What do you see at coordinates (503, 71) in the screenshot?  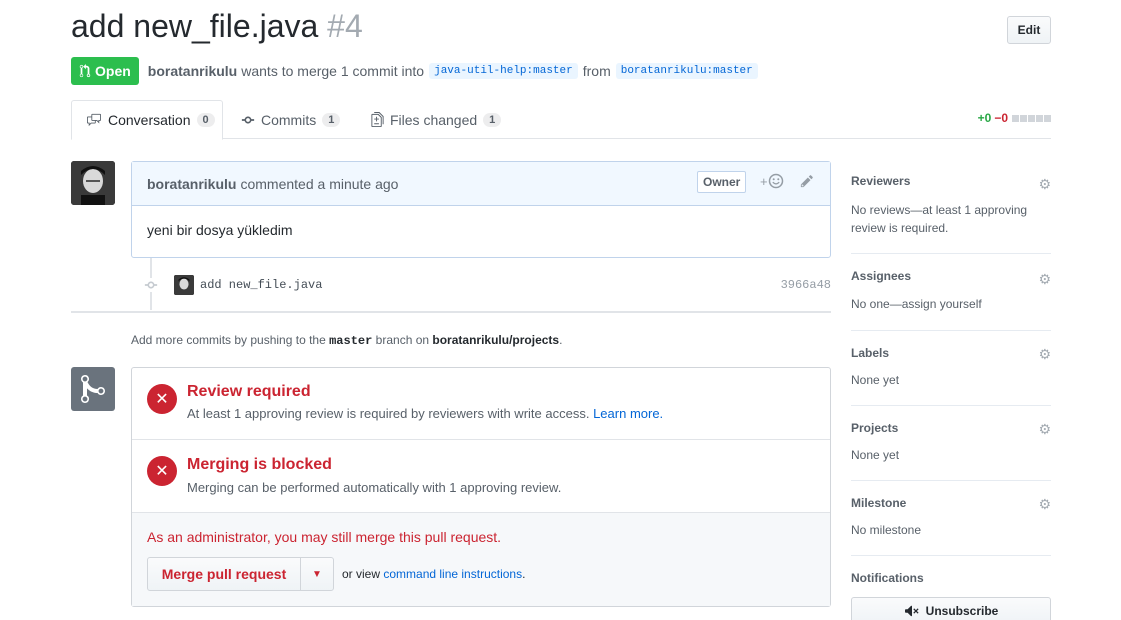 I see `base-ref: java-util-help:master` at bounding box center [503, 71].